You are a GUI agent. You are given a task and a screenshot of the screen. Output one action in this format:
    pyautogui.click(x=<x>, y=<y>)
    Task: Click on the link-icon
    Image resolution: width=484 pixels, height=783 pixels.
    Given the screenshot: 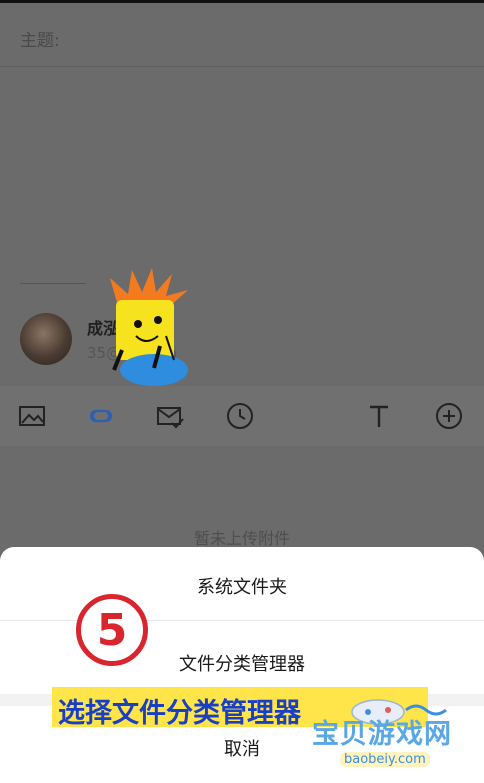 What is the action you would take?
    pyautogui.click(x=101, y=416)
    